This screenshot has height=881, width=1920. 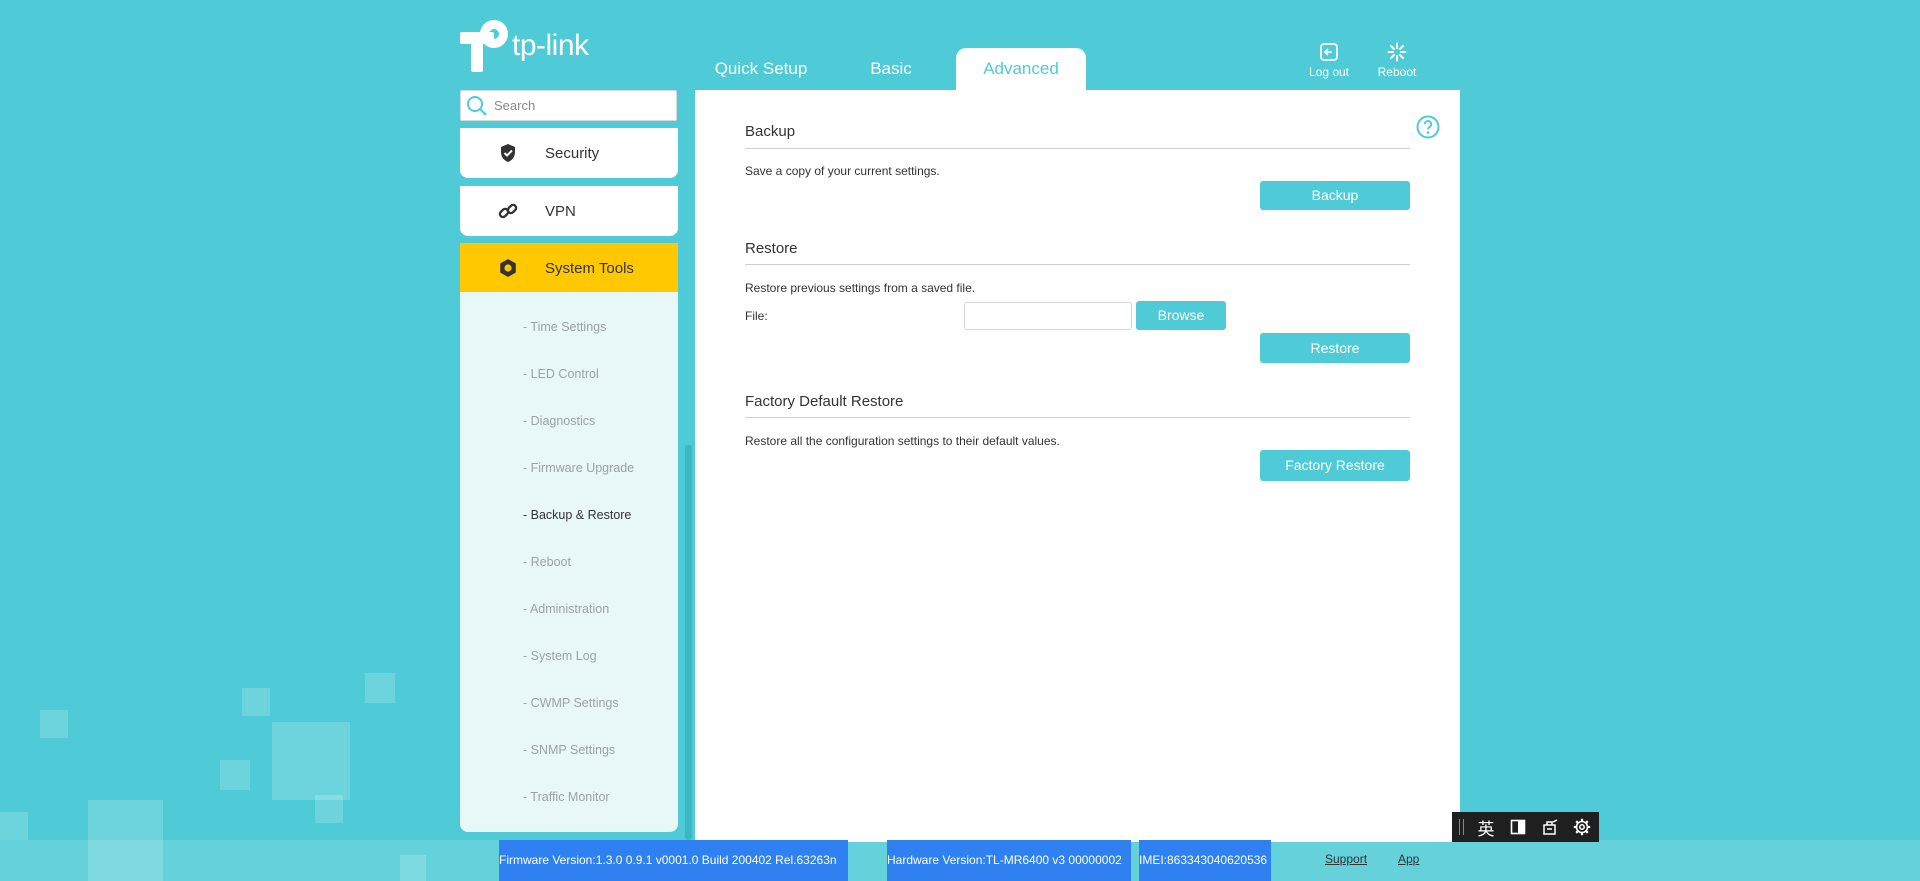 I want to click on submenu-item-backup-restore: - Backup & Restore, so click(x=577, y=515).